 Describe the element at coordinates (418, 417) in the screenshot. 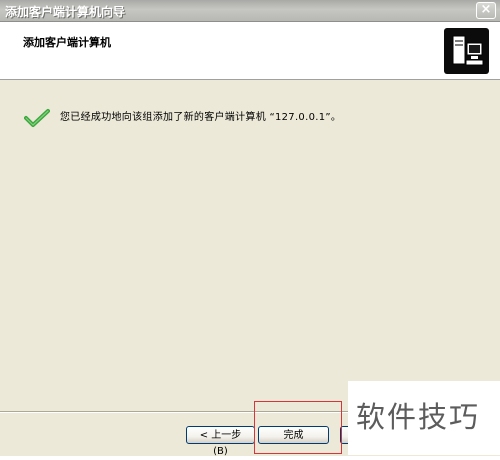

I see `watermark-text: 软件技巧` at that location.